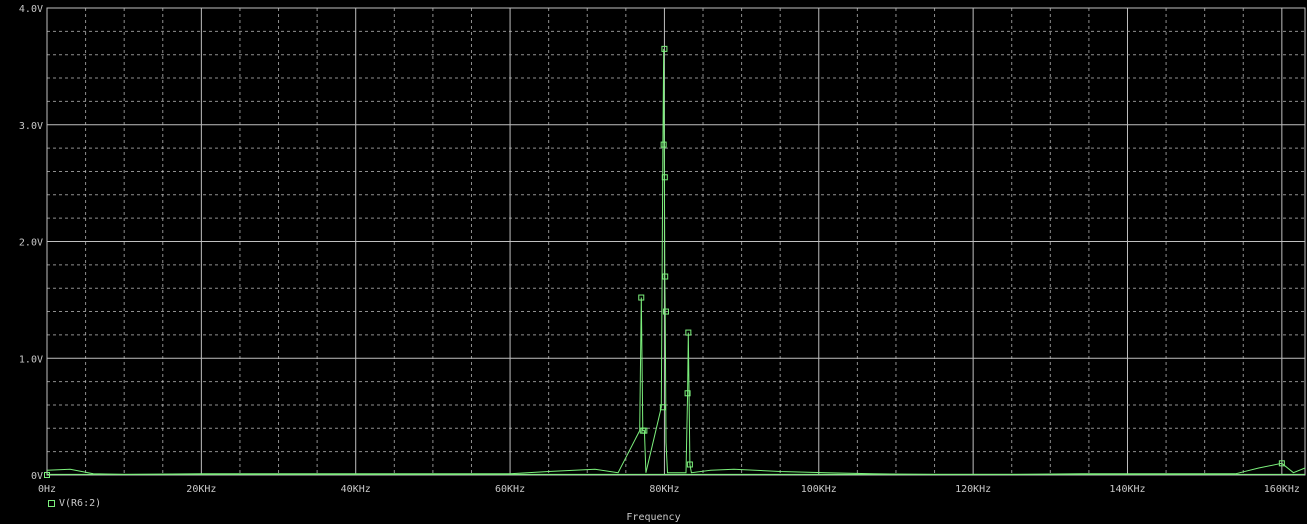 The image size is (1307, 524). I want to click on legend: V(R6:2), so click(74, 503).